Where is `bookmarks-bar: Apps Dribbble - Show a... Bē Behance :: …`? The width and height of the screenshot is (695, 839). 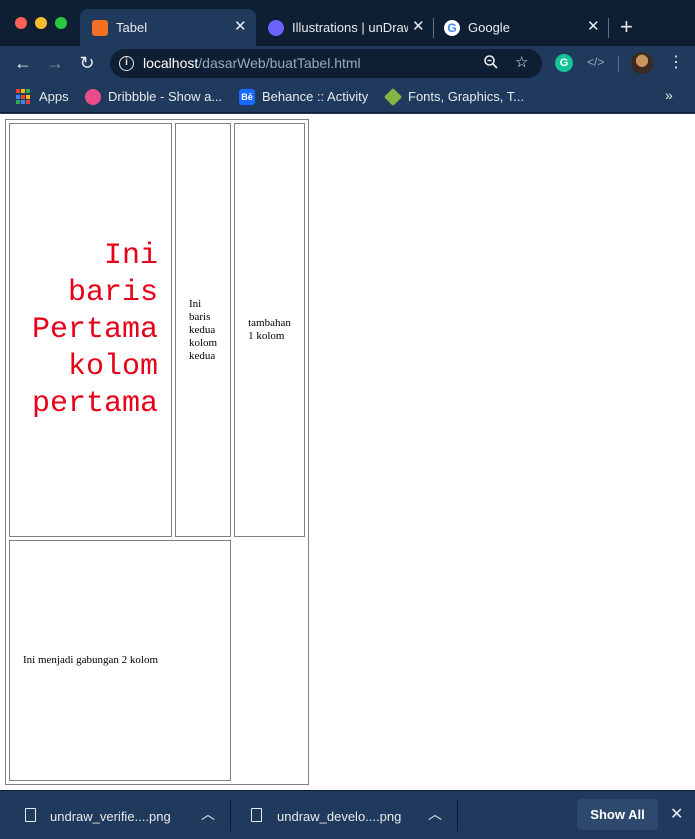 bookmarks-bar: Apps Dribbble - Show a... Bē Behance :: … is located at coordinates (347, 97).